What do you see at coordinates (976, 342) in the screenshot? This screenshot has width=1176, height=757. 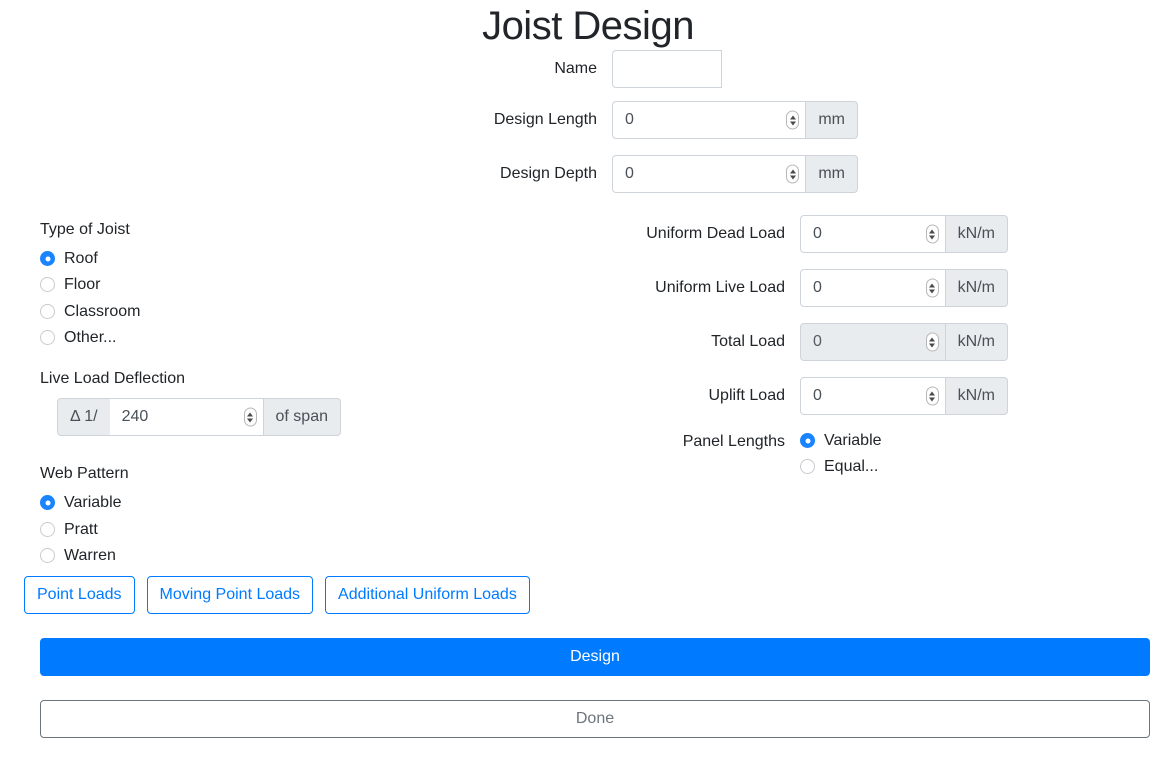 I see `total-load-unit: kN/m` at bounding box center [976, 342].